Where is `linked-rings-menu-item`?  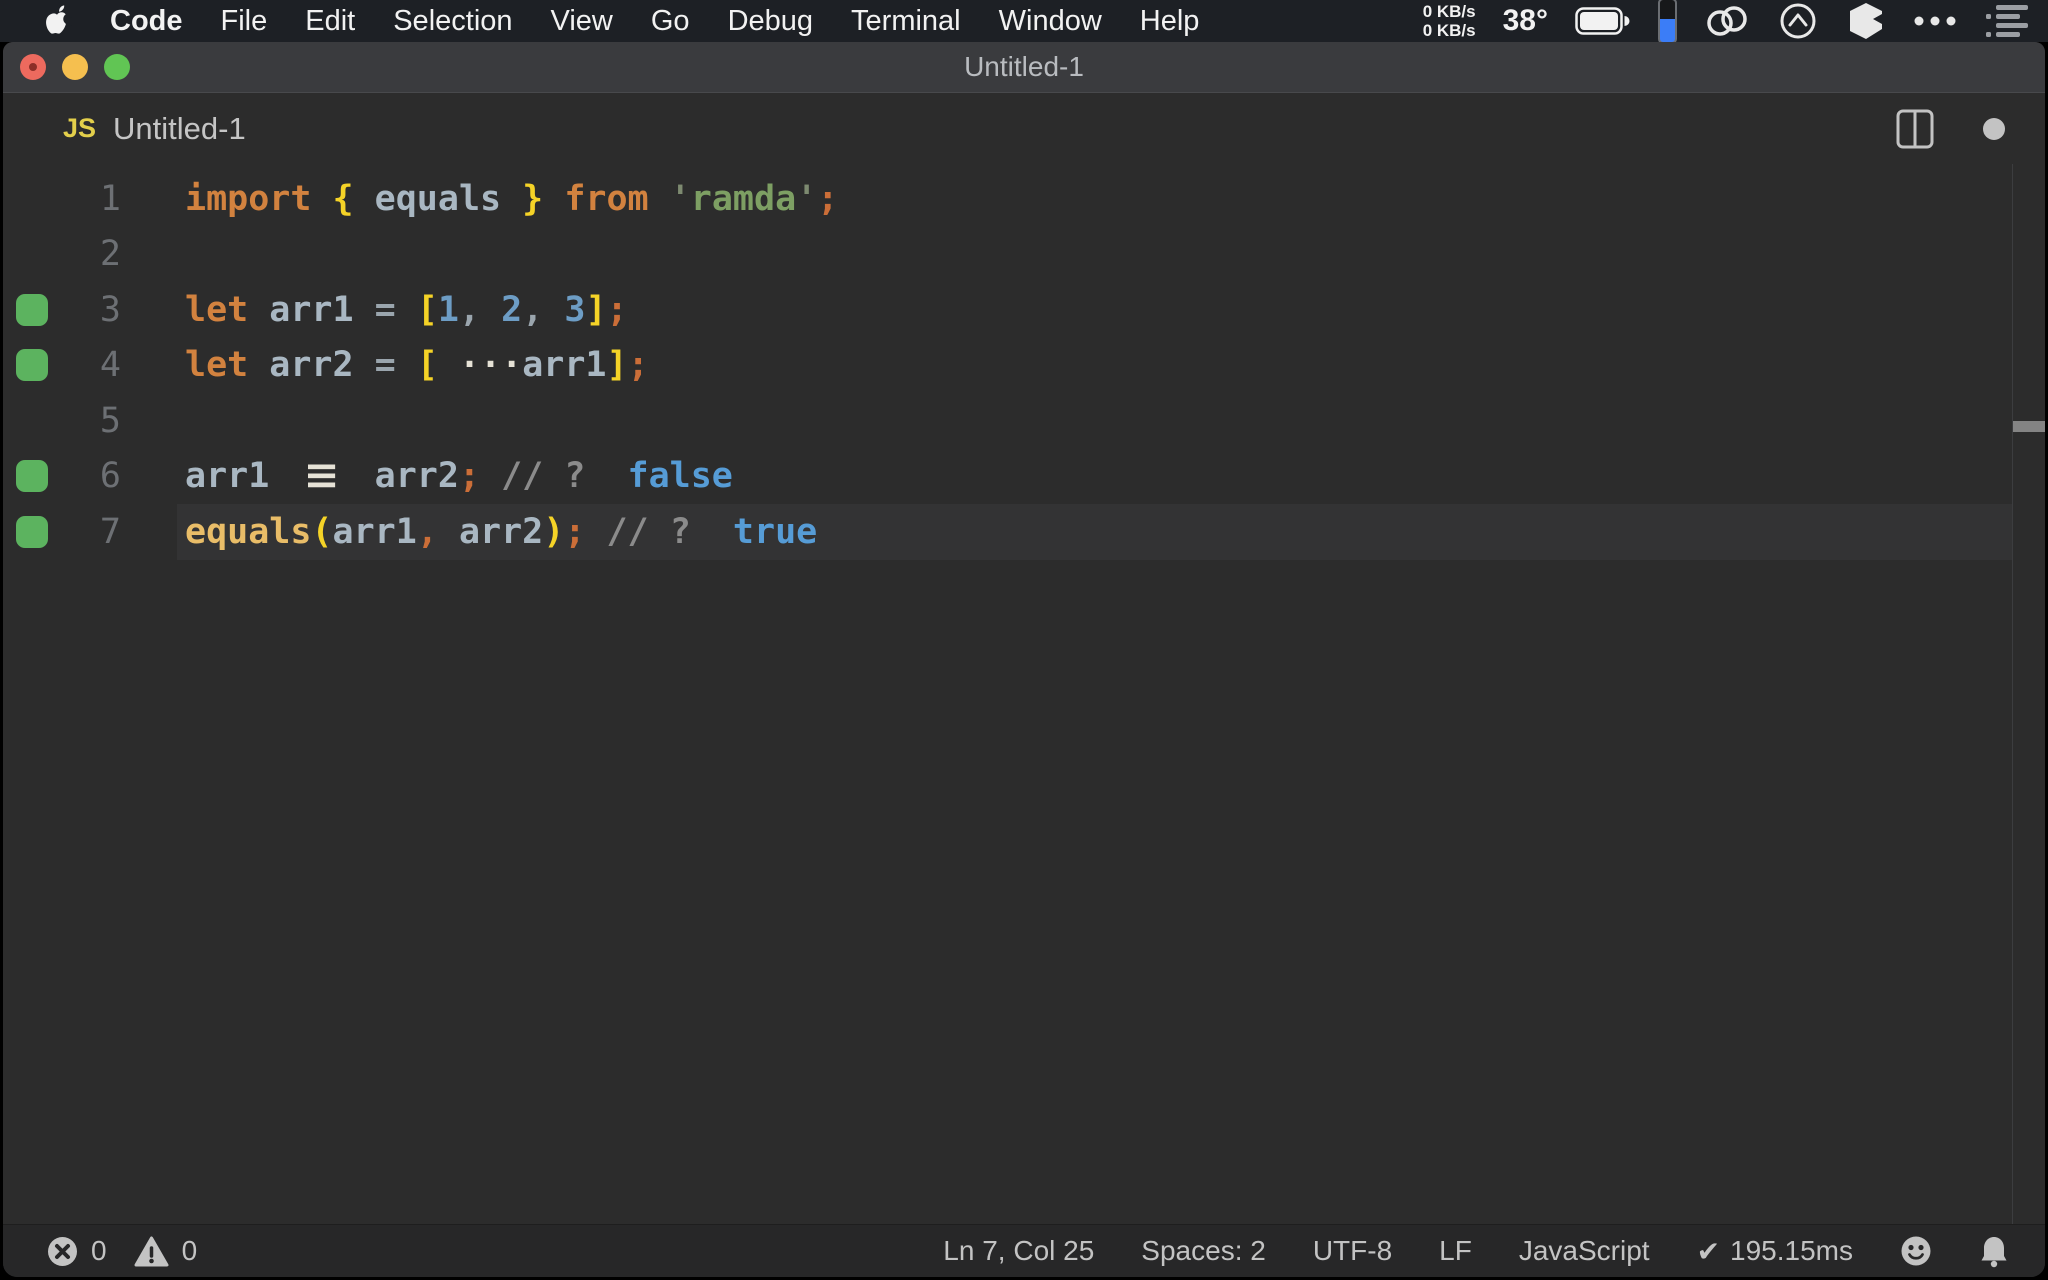 linked-rings-menu-item is located at coordinates (1727, 21).